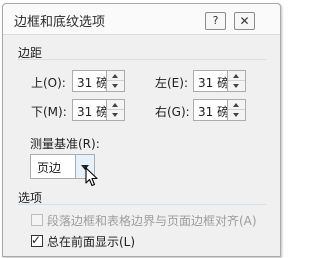  Describe the element at coordinates (91, 242) in the screenshot. I see `always-display-front-label: 总在前面显示(L)` at that location.